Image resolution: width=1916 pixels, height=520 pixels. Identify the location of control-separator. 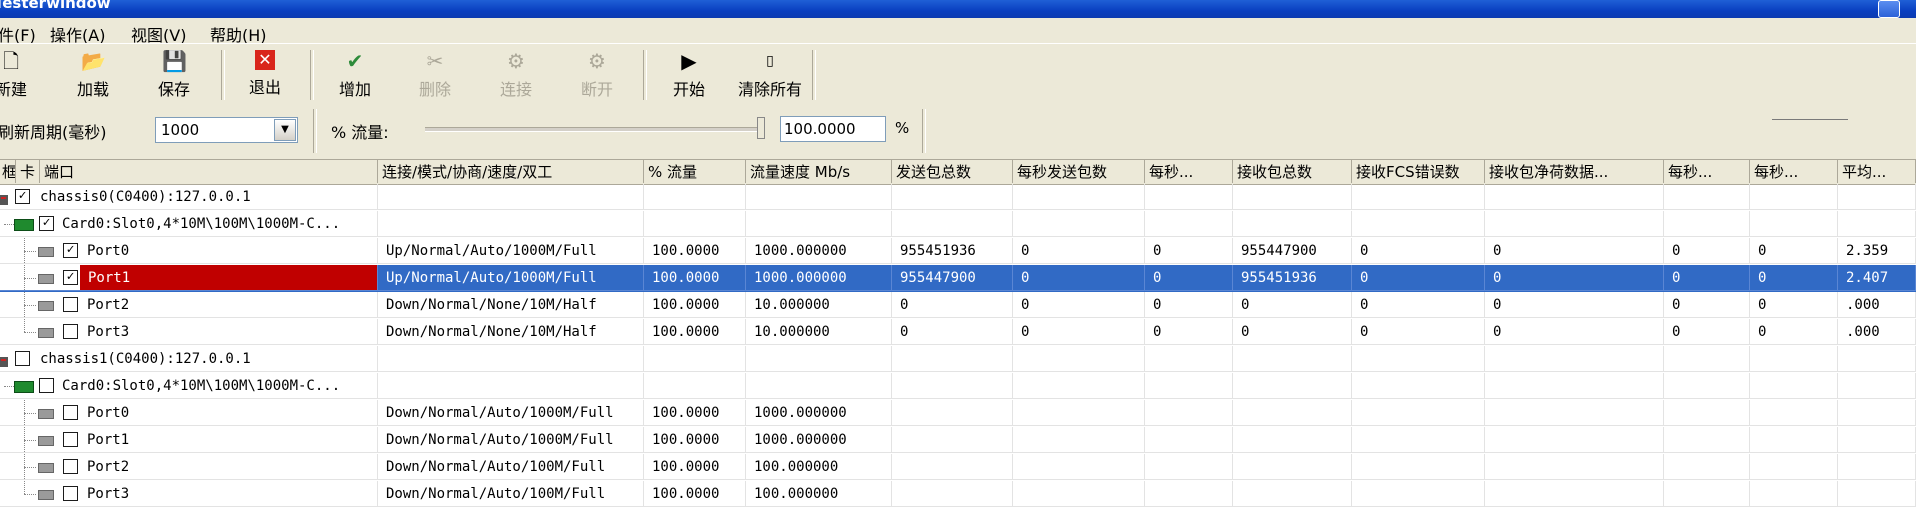
(315, 131).